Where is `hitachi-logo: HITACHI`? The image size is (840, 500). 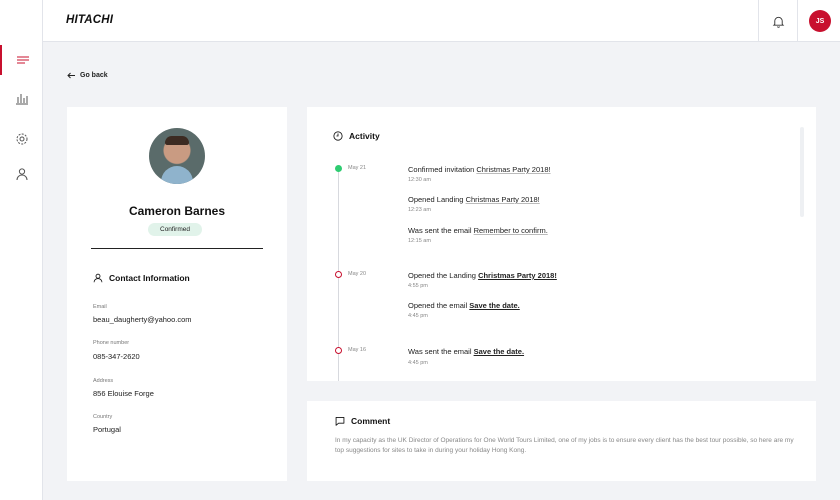 hitachi-logo: HITACHI is located at coordinates (89, 20).